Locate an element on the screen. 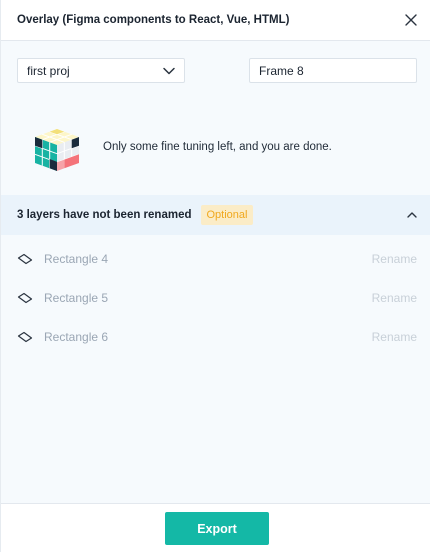 This screenshot has height=552, width=430. rubiks-cube-icon is located at coordinates (57, 150).